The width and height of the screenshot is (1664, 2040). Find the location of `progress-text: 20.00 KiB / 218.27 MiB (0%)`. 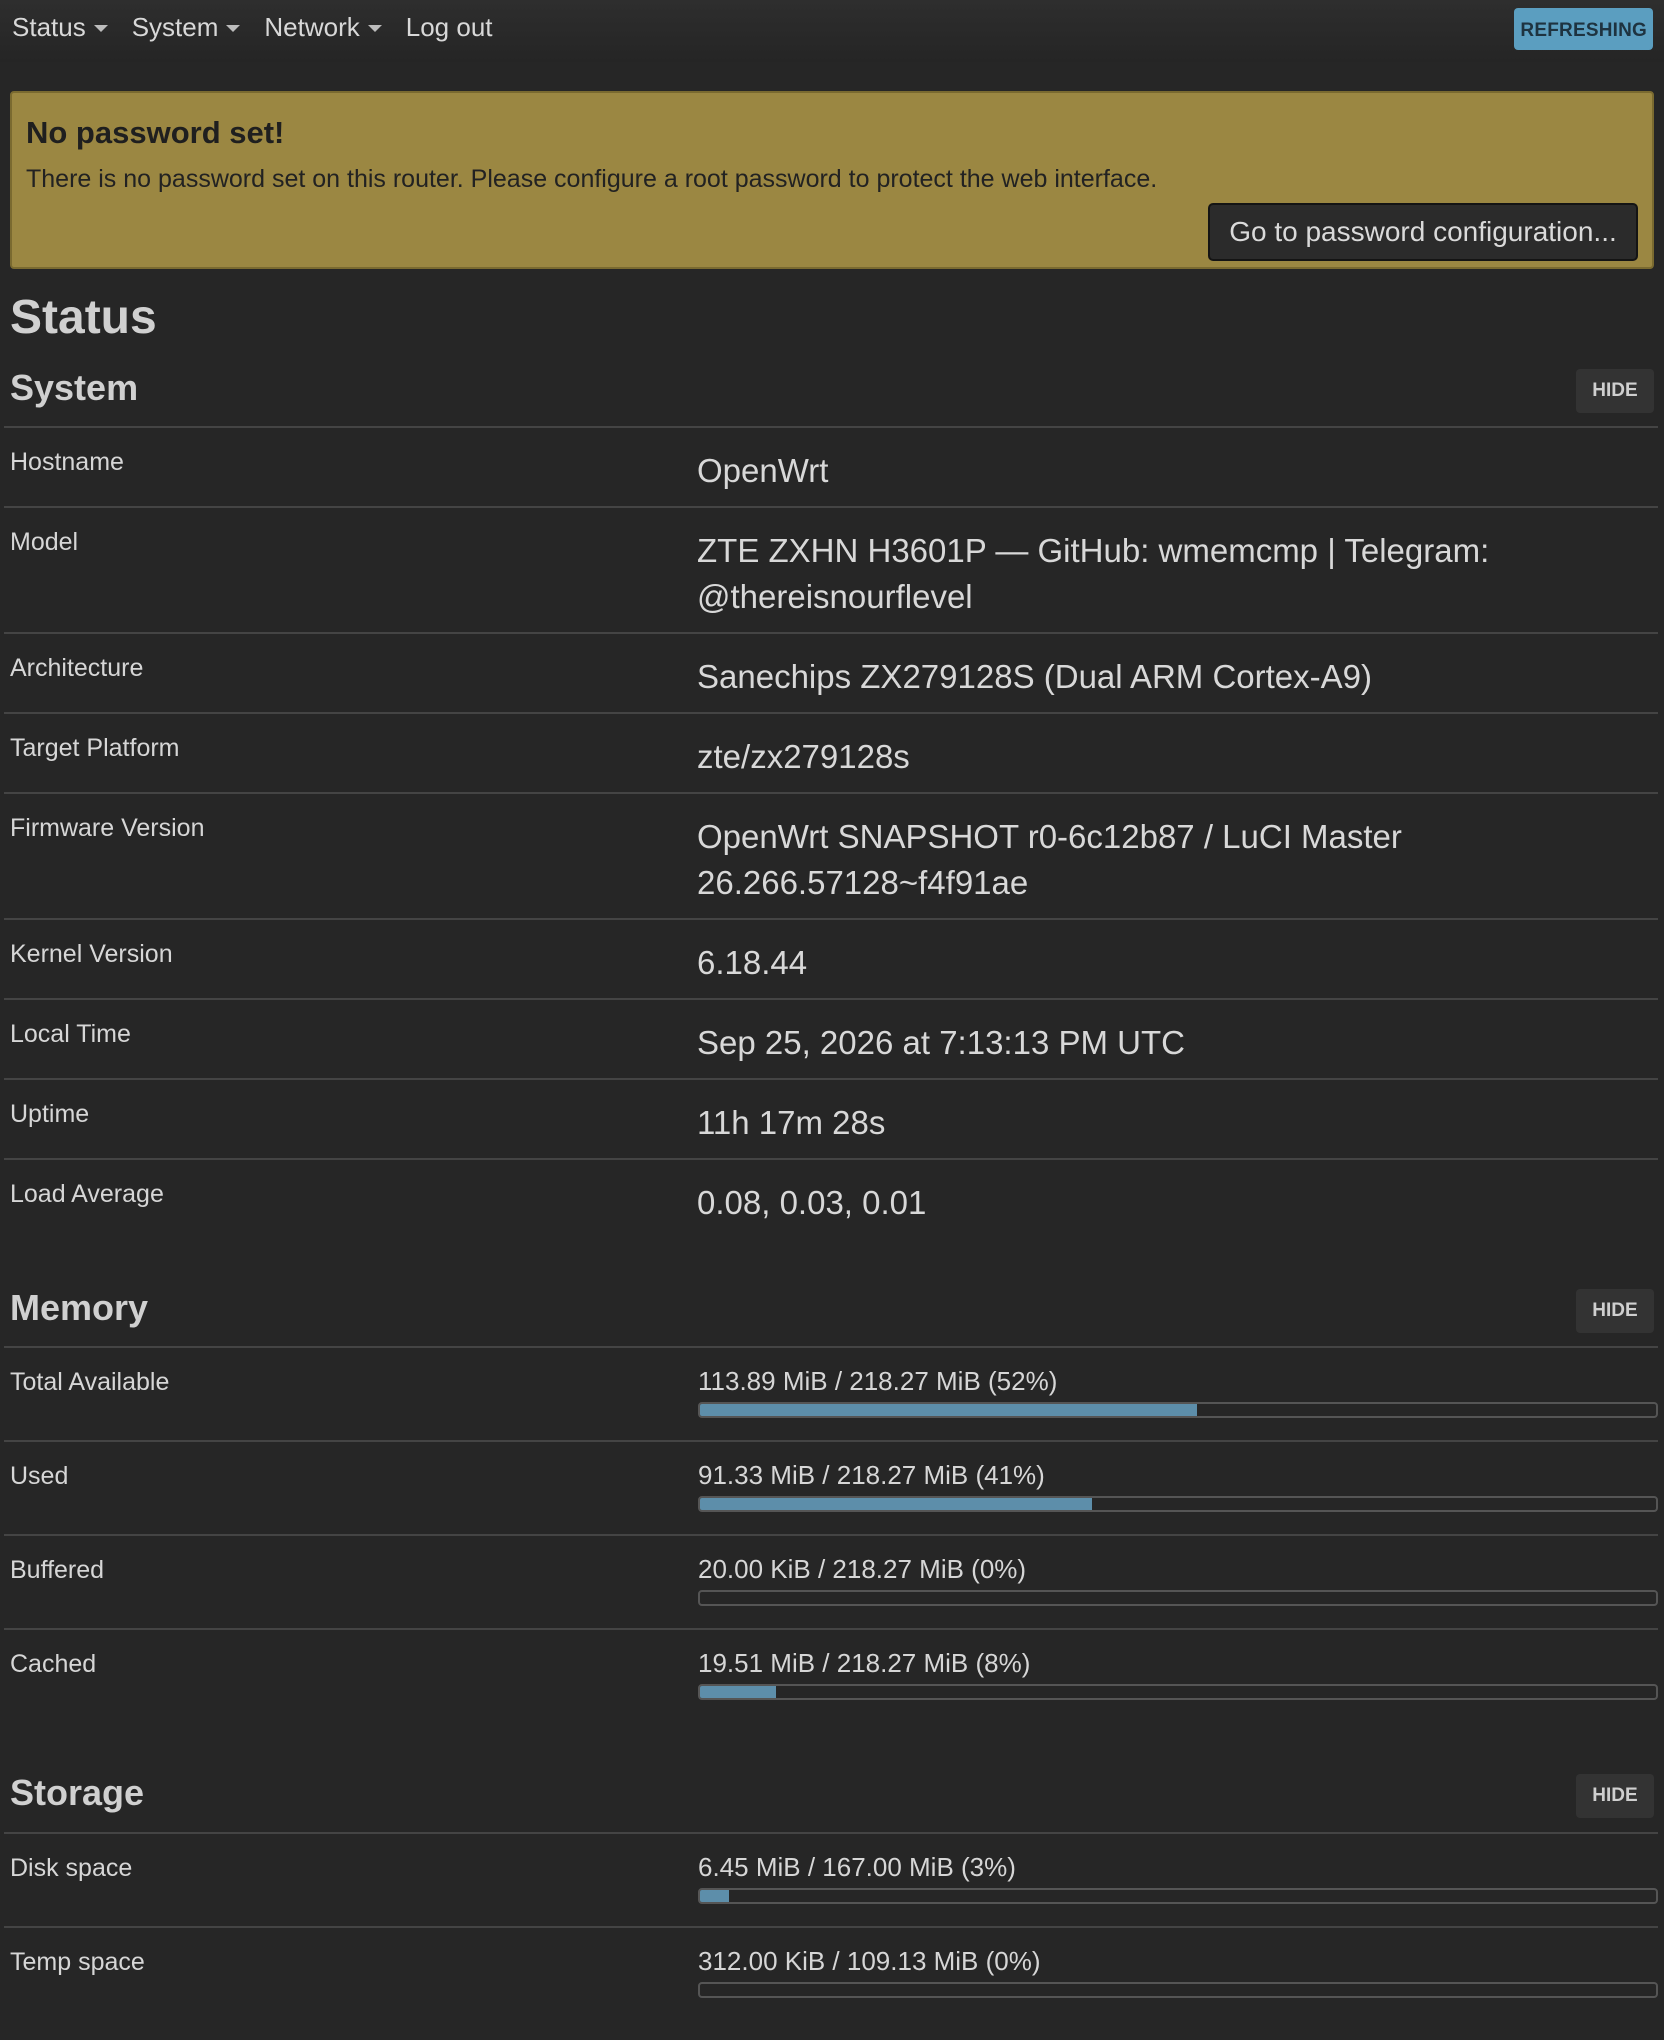

progress-text: 20.00 KiB / 218.27 MiB (0%) is located at coordinates (862, 1569).